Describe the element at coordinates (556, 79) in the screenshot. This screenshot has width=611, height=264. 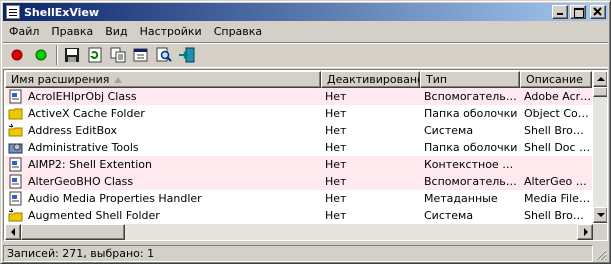
I see `column-header-description: Описание` at that location.